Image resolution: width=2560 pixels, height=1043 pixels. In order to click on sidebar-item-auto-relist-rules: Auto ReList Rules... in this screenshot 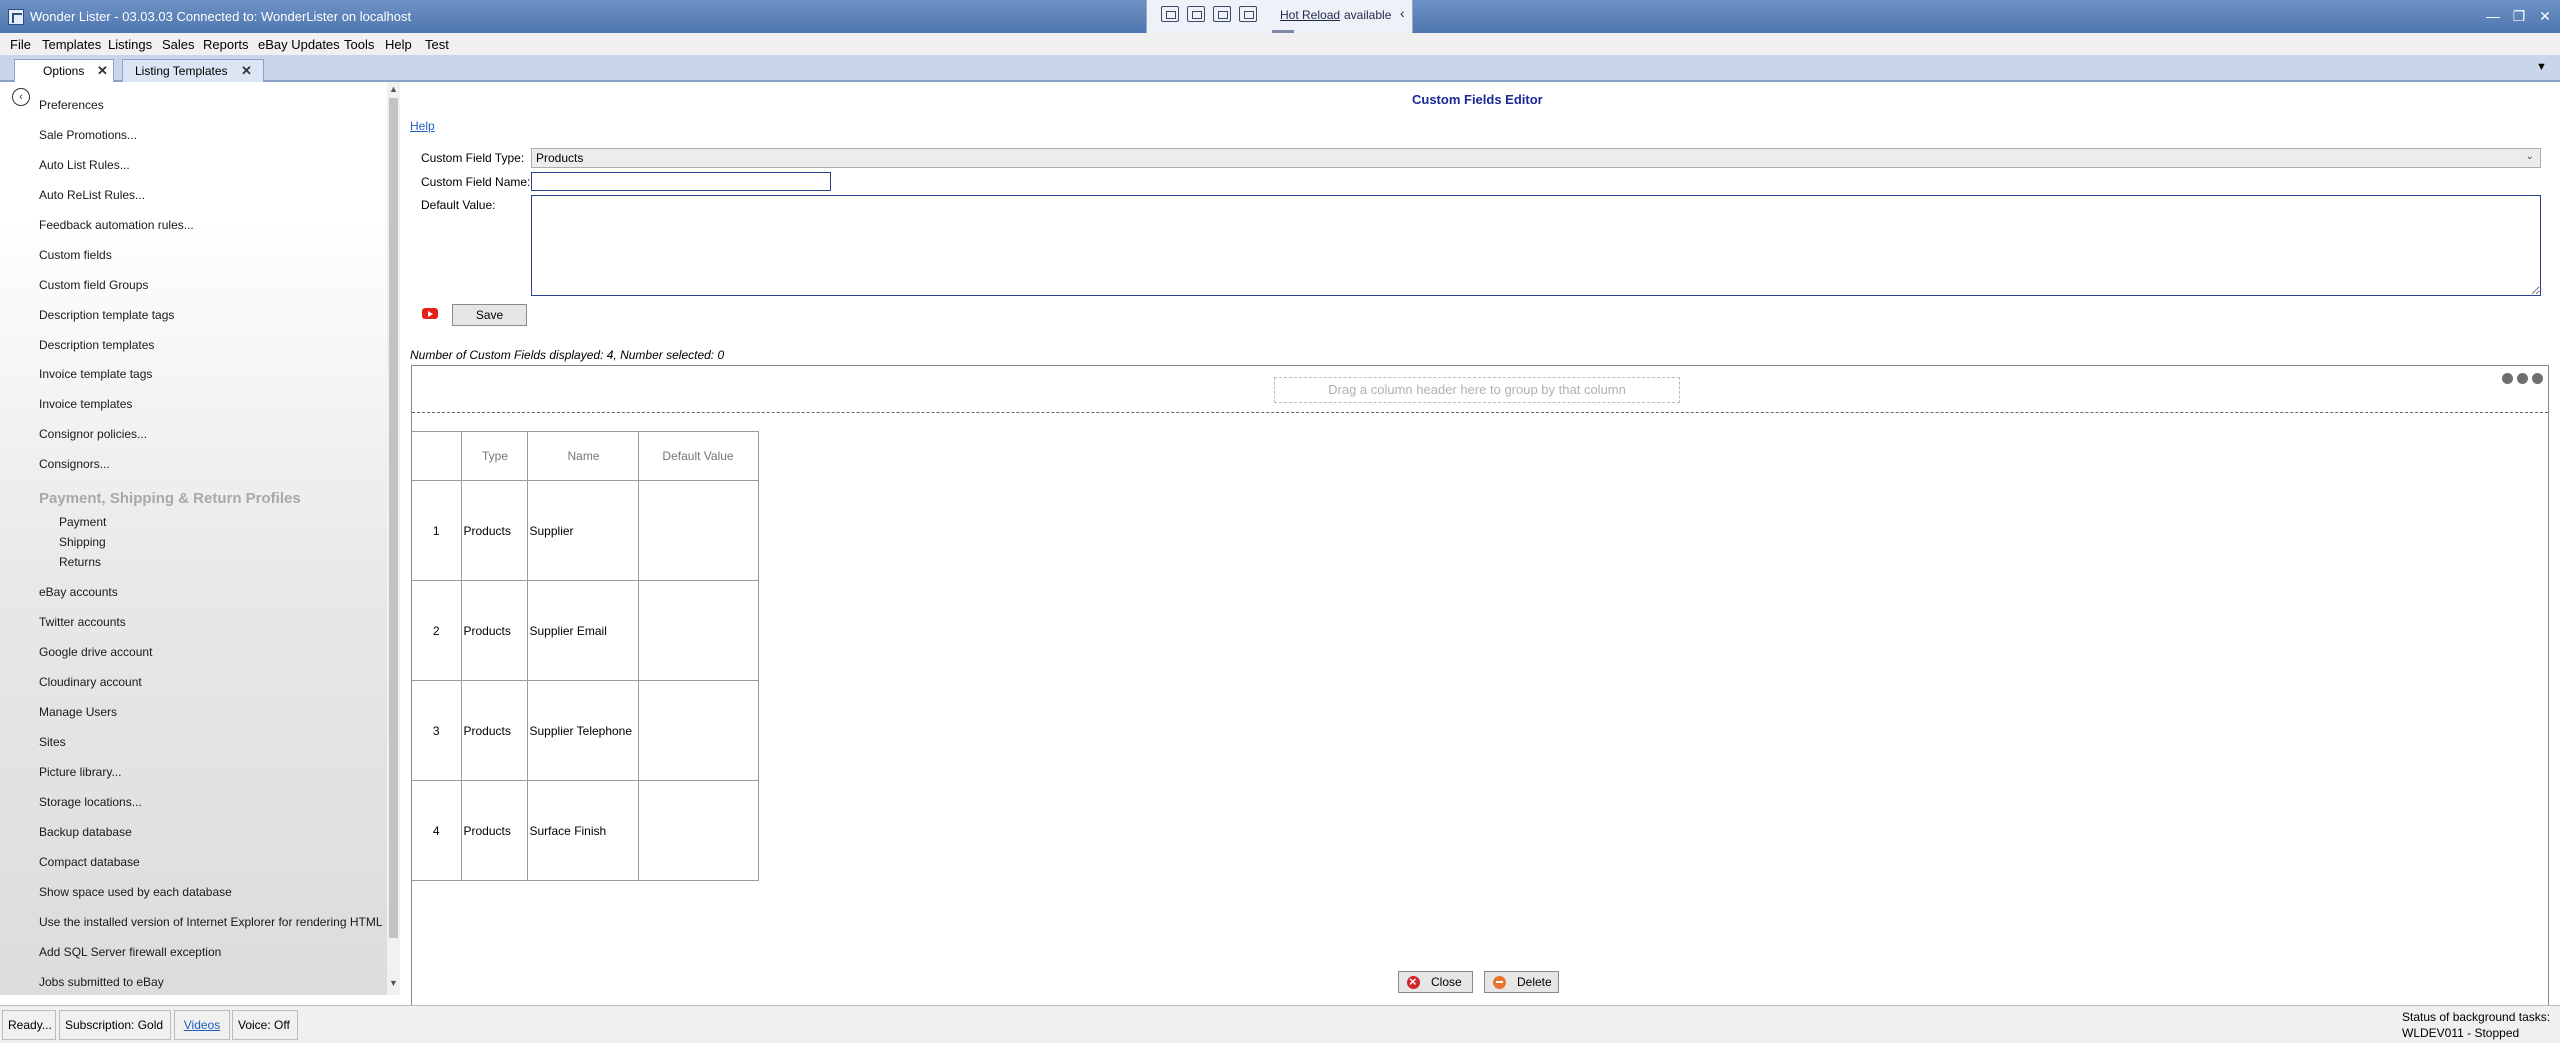, I will do `click(92, 195)`.